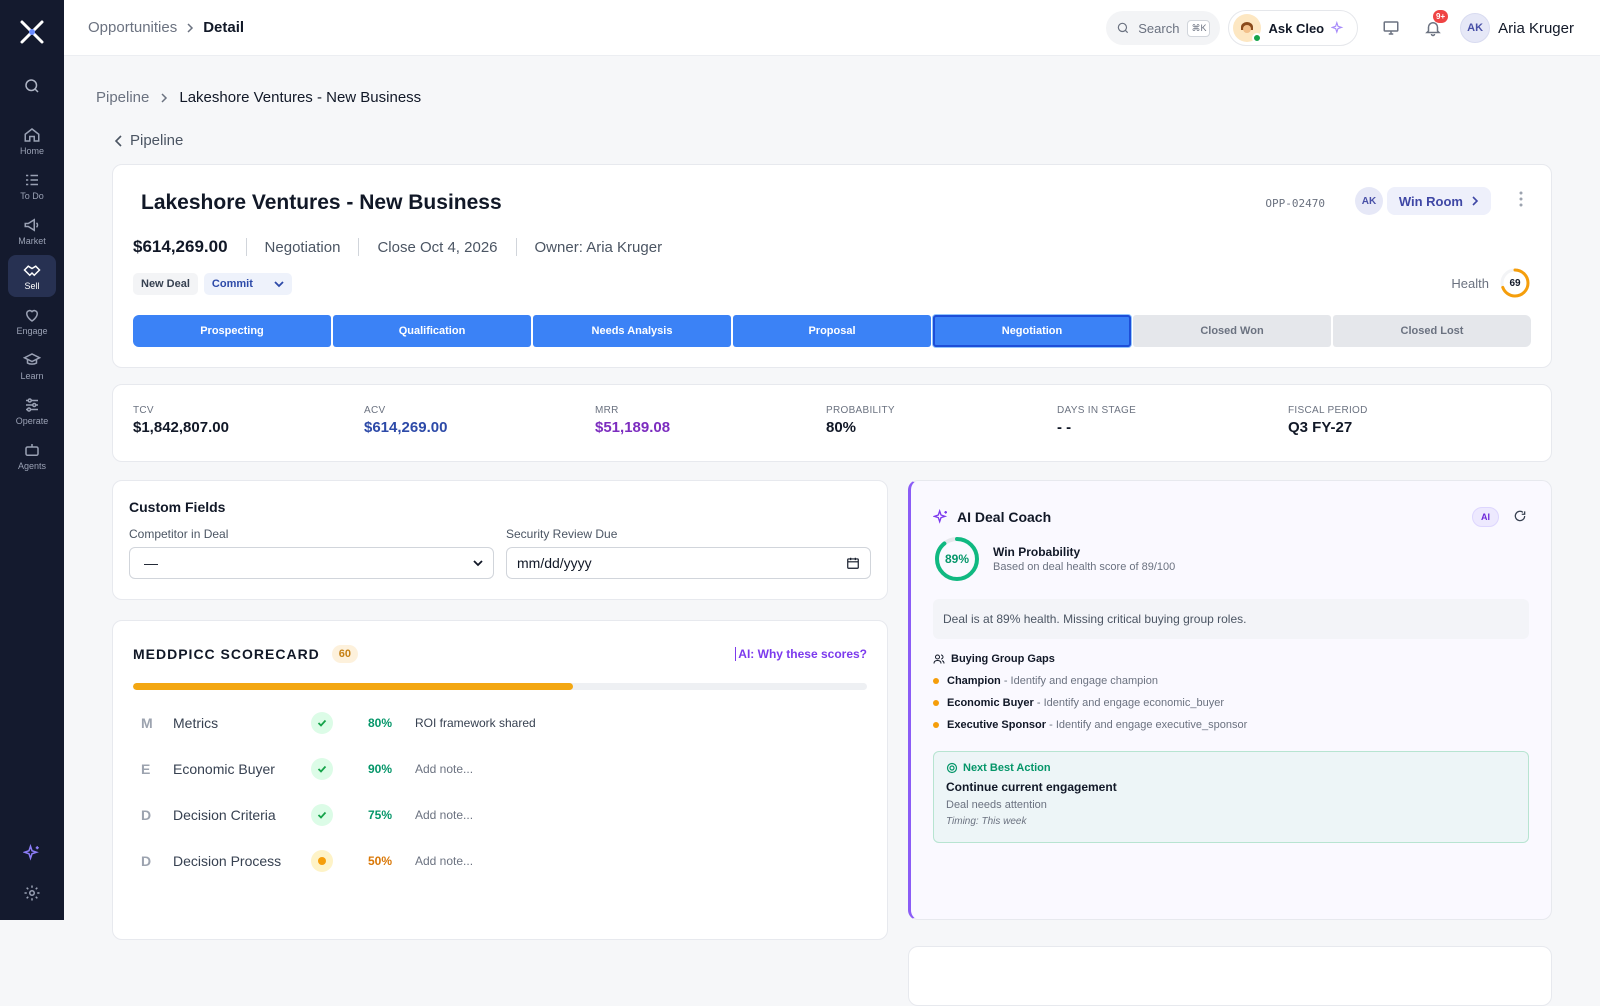 The width and height of the screenshot is (1600, 1006). Describe the element at coordinates (32, 141) in the screenshot. I see `sidebar-item-home: Home` at that location.